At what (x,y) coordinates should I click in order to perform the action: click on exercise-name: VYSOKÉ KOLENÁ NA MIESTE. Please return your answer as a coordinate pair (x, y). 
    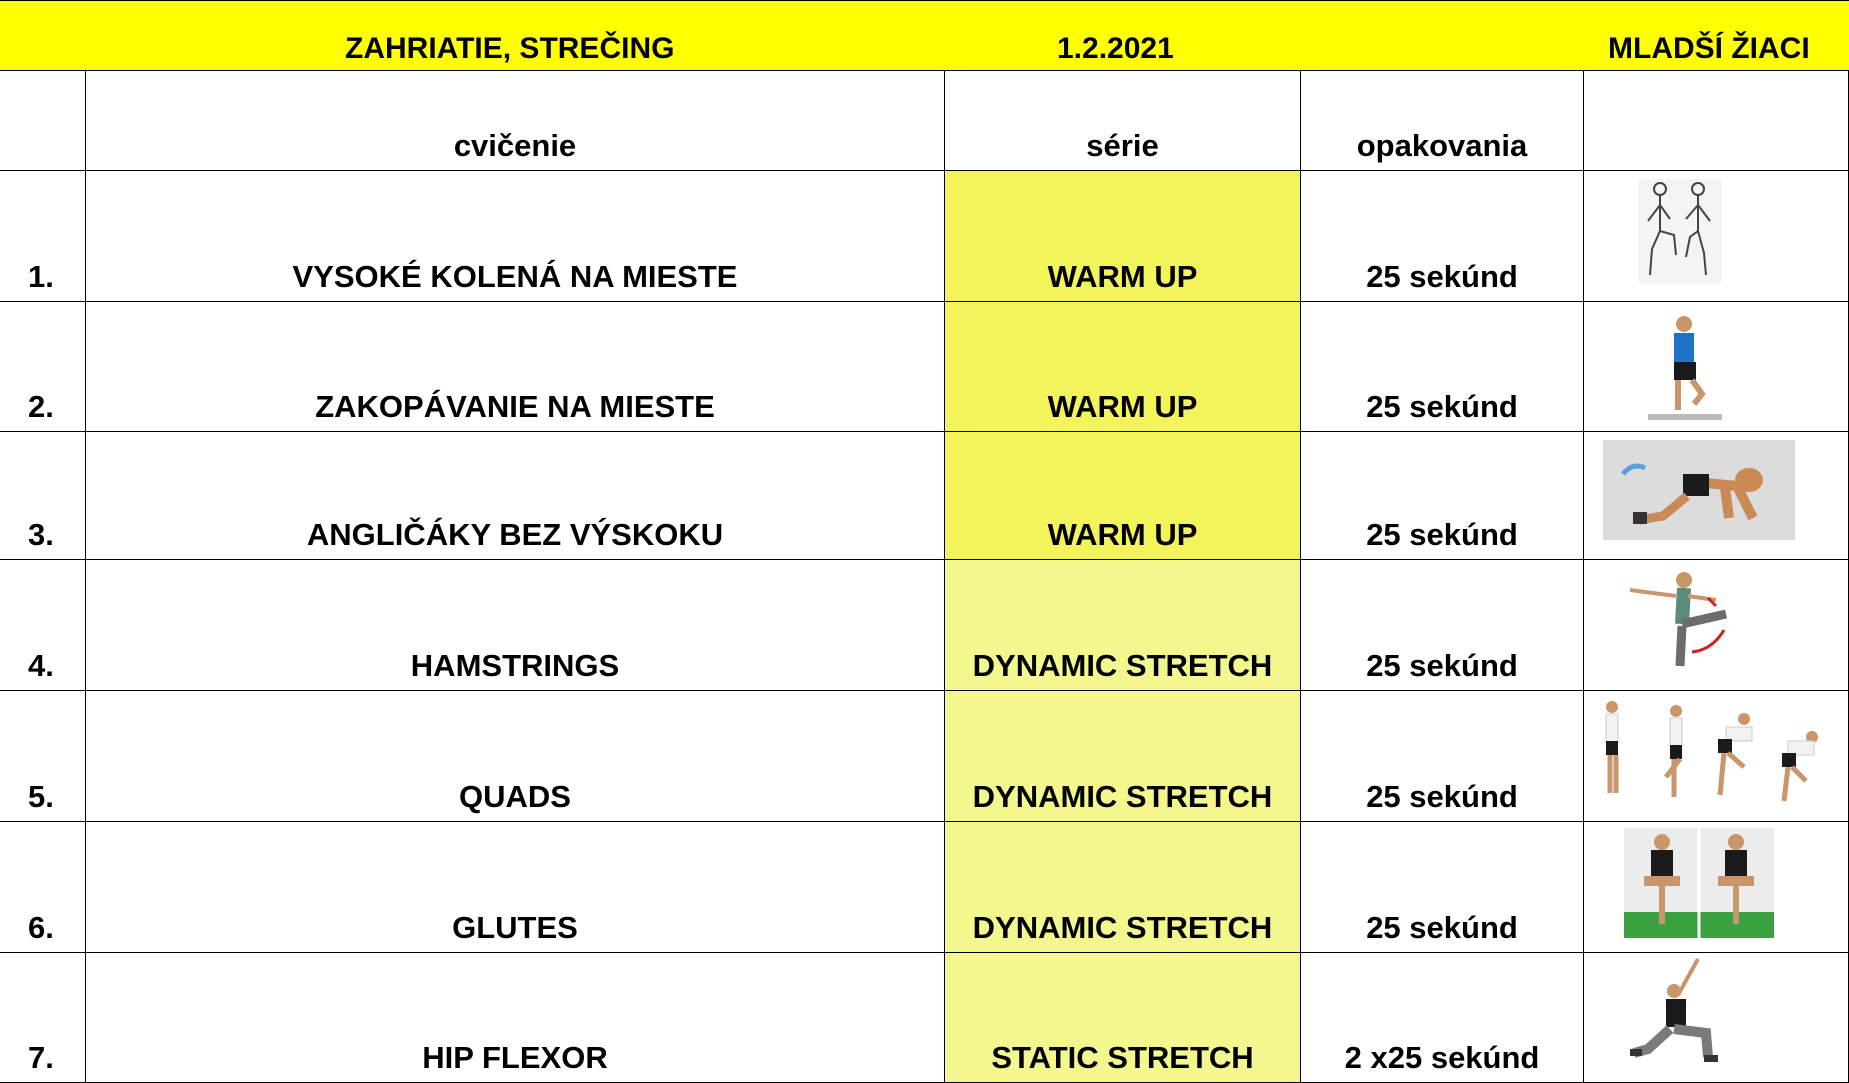
    Looking at the image, I should click on (515, 236).